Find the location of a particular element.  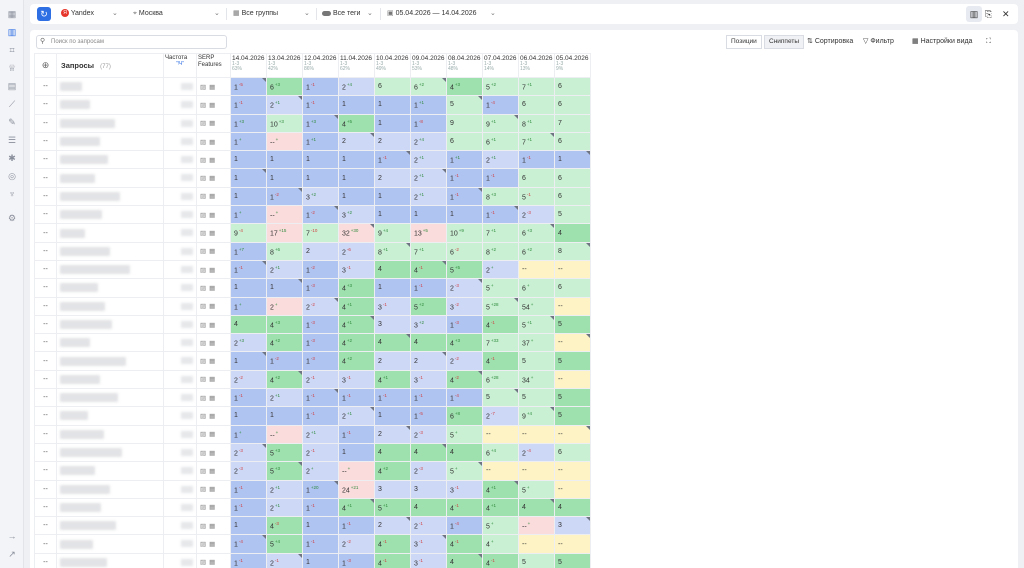

position-cell: 6 is located at coordinates (572, 288).